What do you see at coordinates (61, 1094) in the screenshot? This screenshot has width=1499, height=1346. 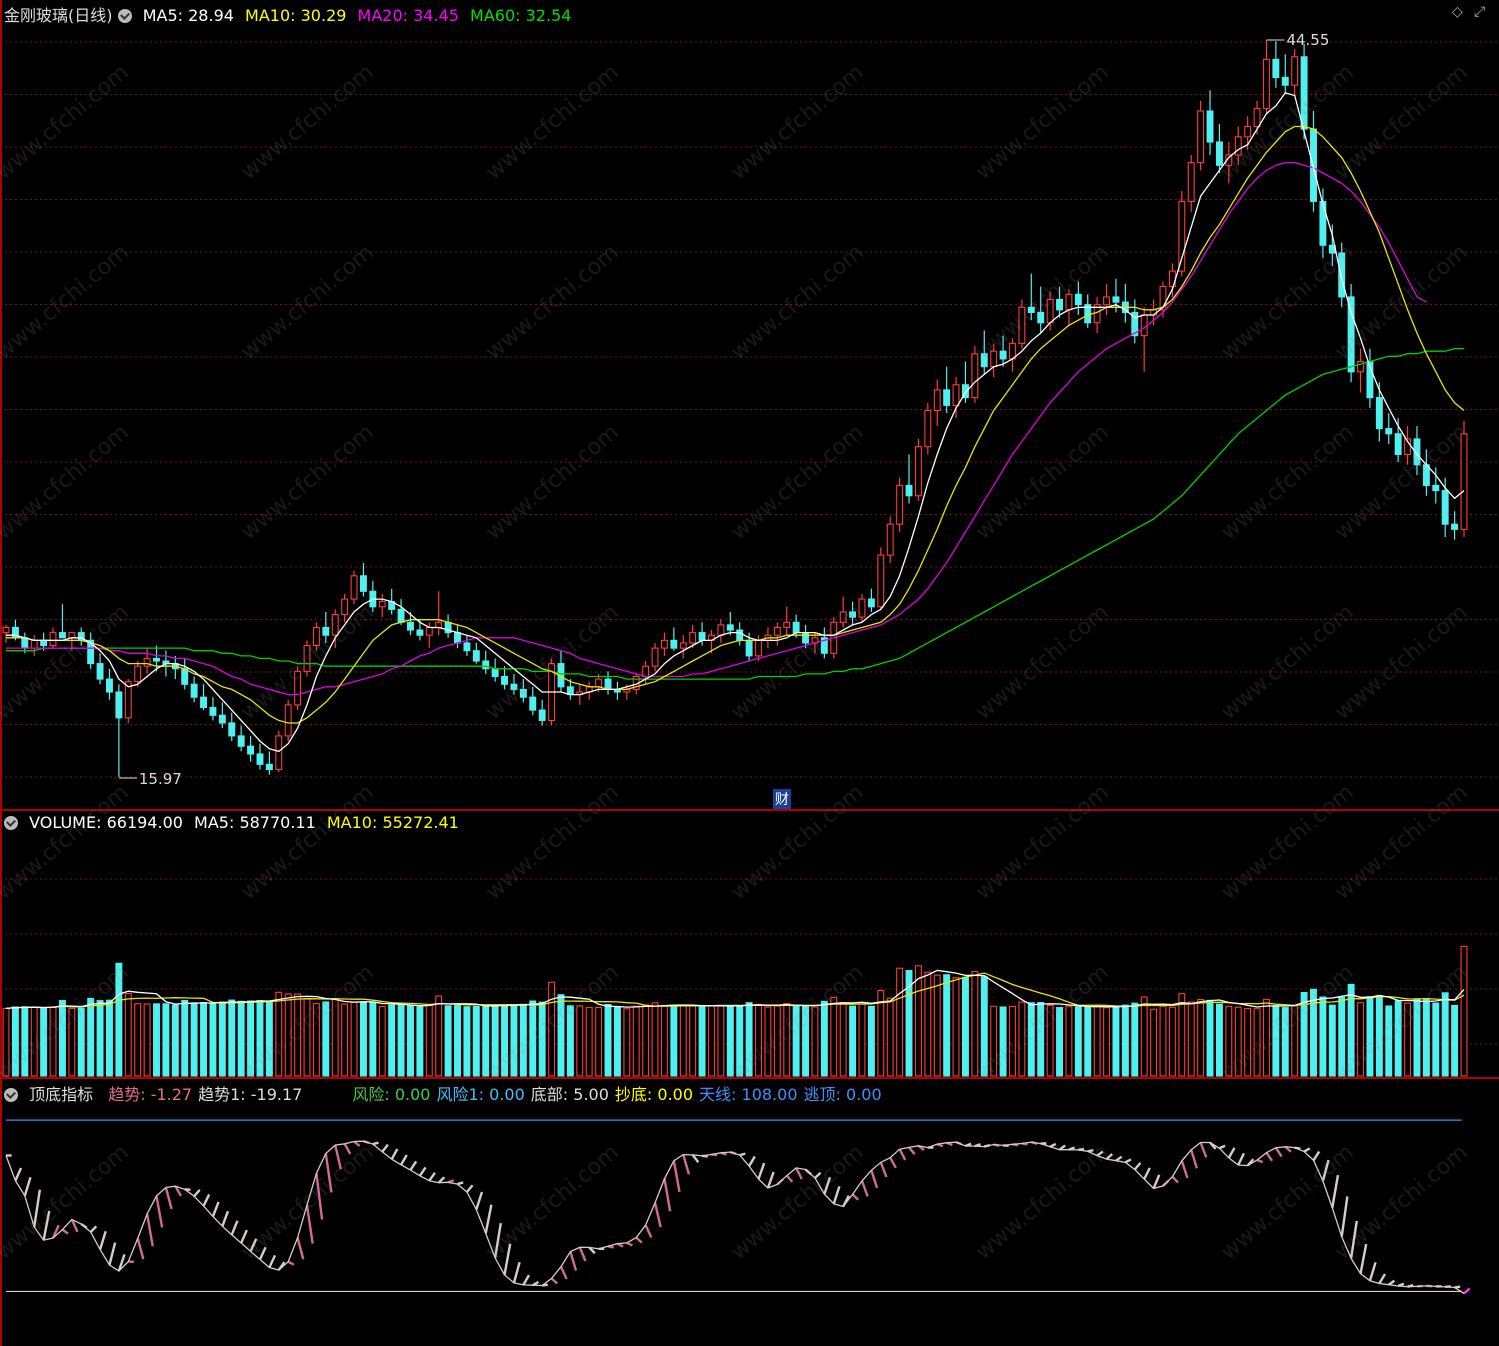 I see `indicator-name: 顶底指标` at bounding box center [61, 1094].